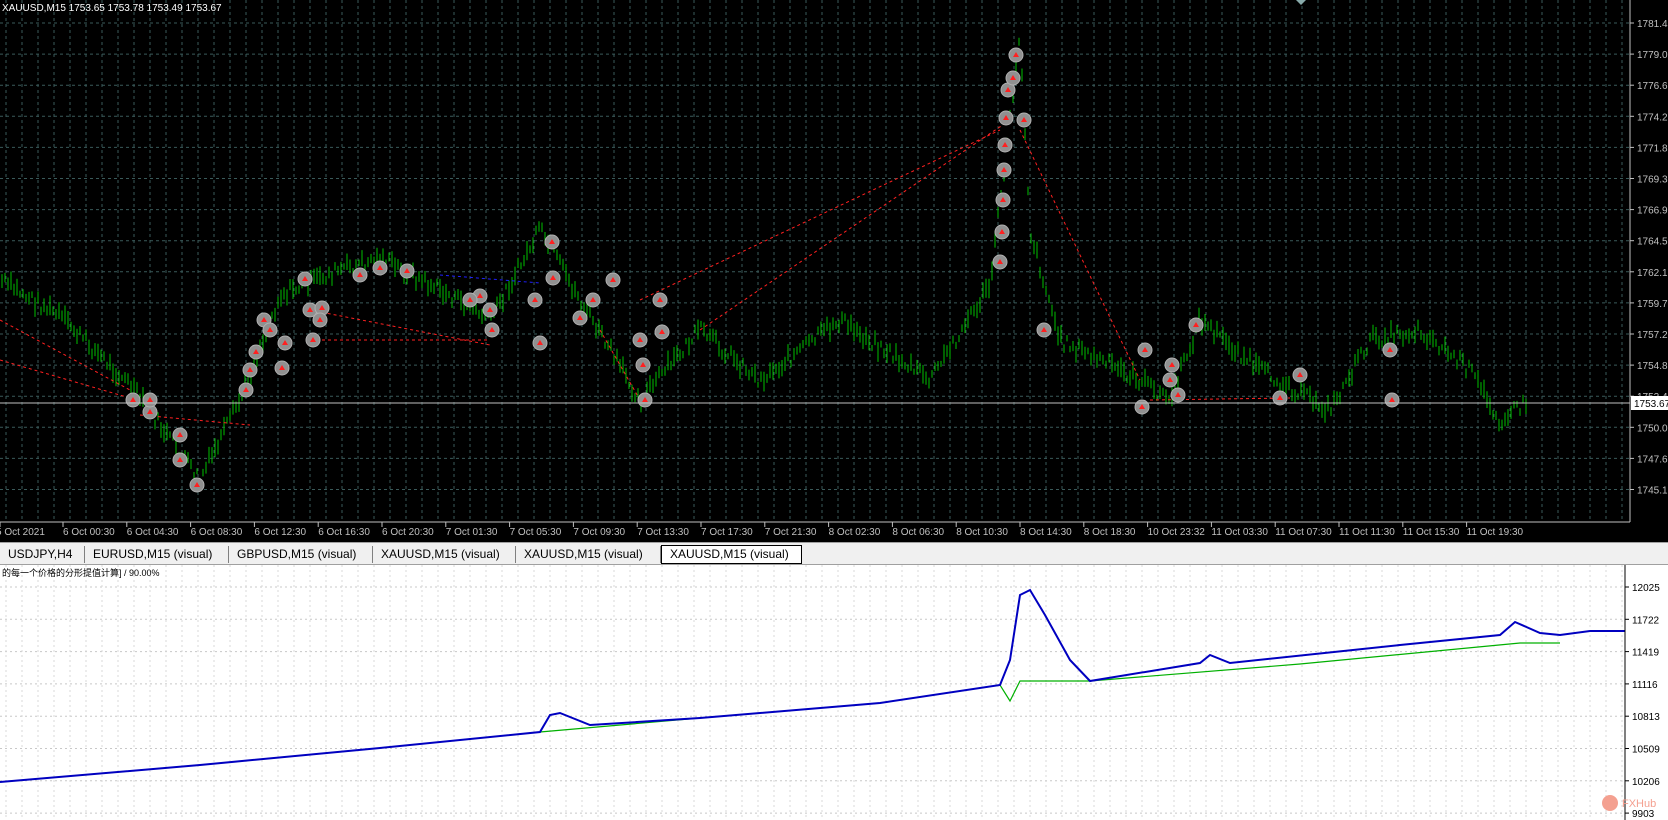 The height and width of the screenshot is (820, 1668). Describe the element at coordinates (1646, 782) in the screenshot. I see `value-tick-label: 10206` at that location.